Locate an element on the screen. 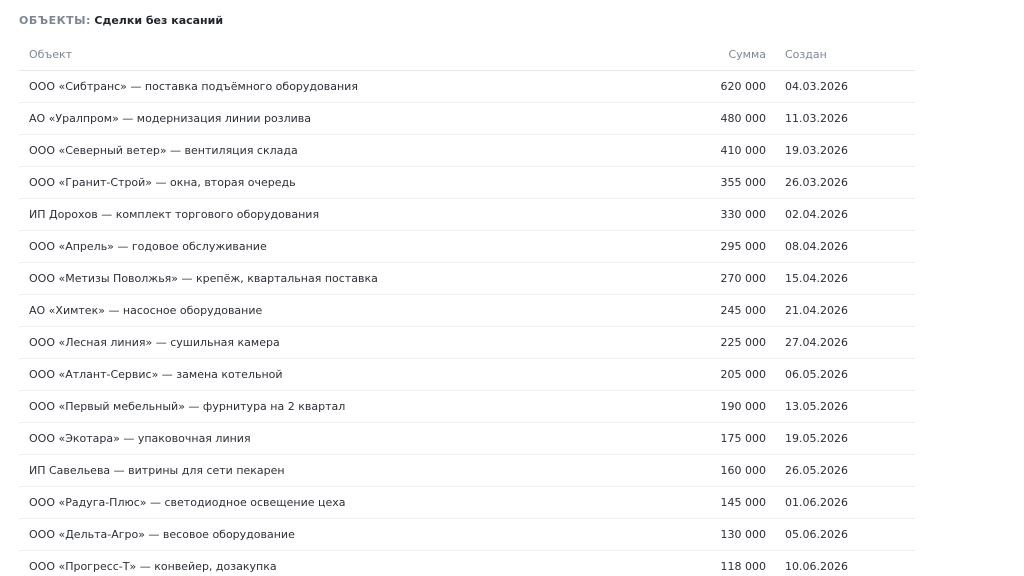 The width and height of the screenshot is (1024, 576). cell-created: 04.03.2026 is located at coordinates (816, 86).